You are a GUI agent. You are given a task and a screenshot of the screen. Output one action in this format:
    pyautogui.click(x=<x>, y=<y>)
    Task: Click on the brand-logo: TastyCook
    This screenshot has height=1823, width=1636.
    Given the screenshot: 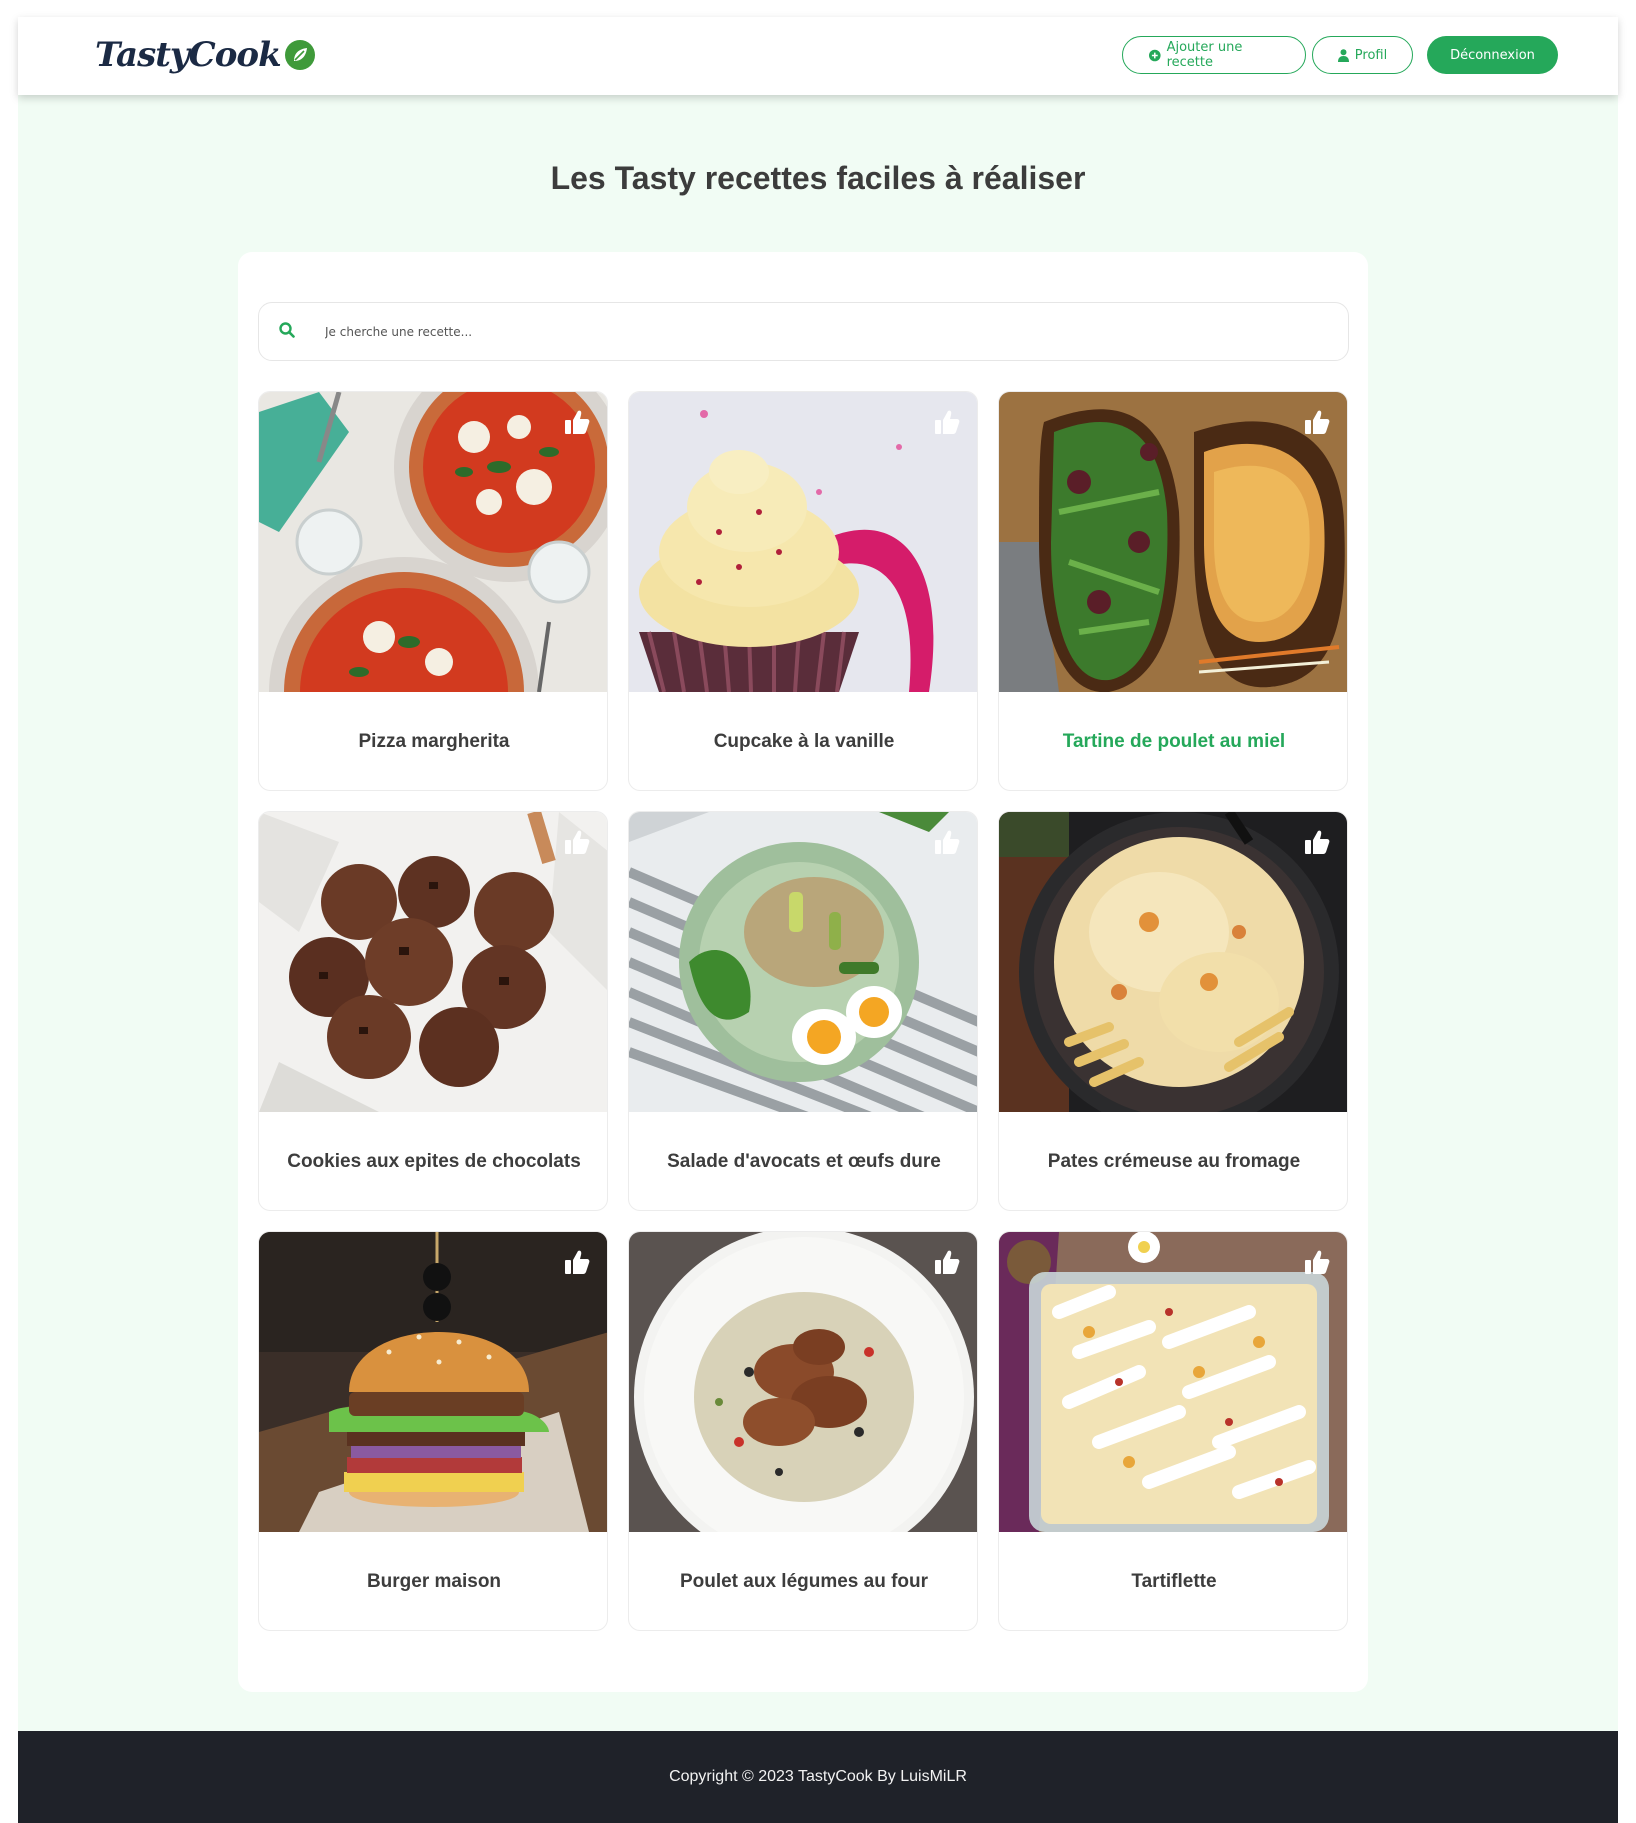 What is the action you would take?
    pyautogui.click(x=205, y=55)
    